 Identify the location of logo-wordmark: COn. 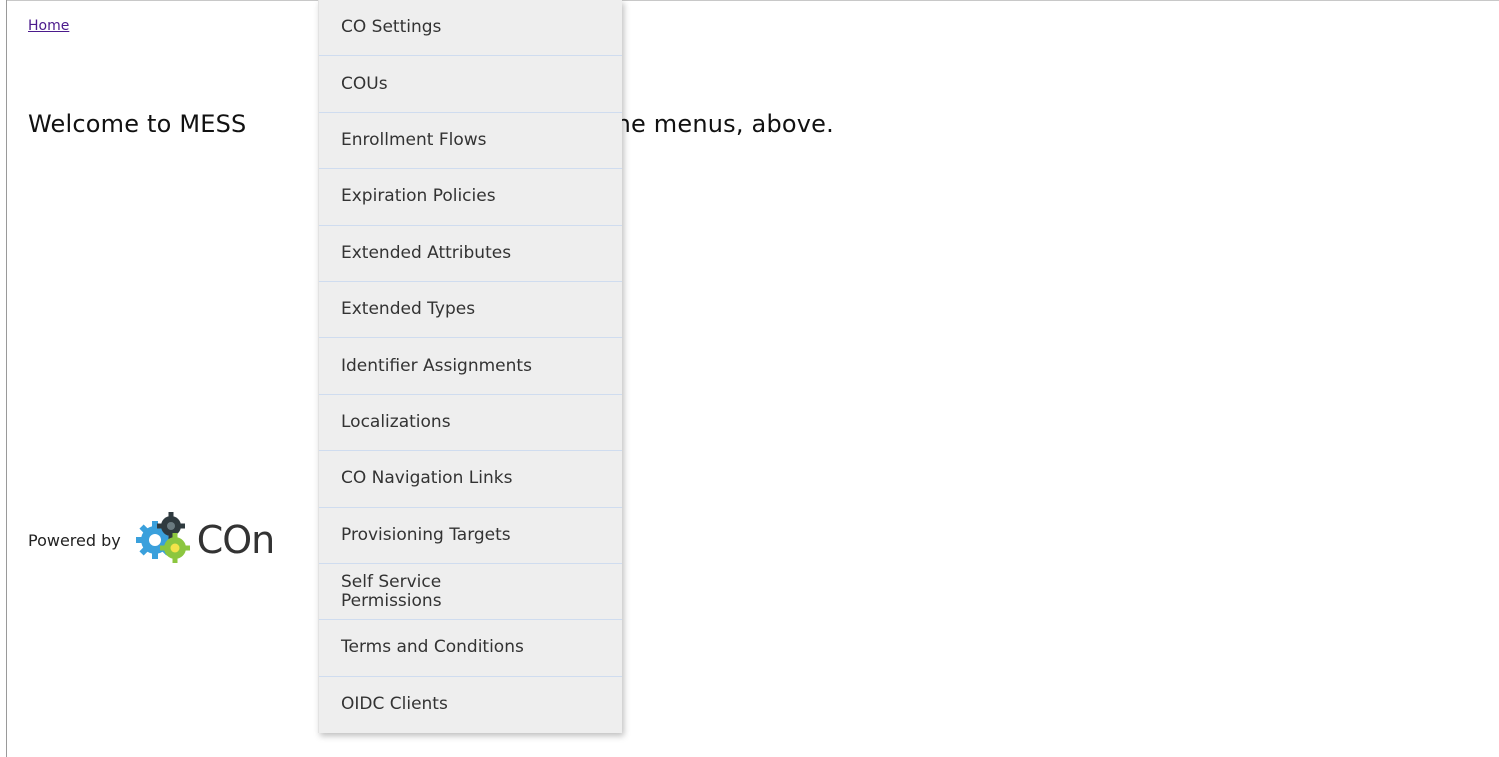
(236, 540).